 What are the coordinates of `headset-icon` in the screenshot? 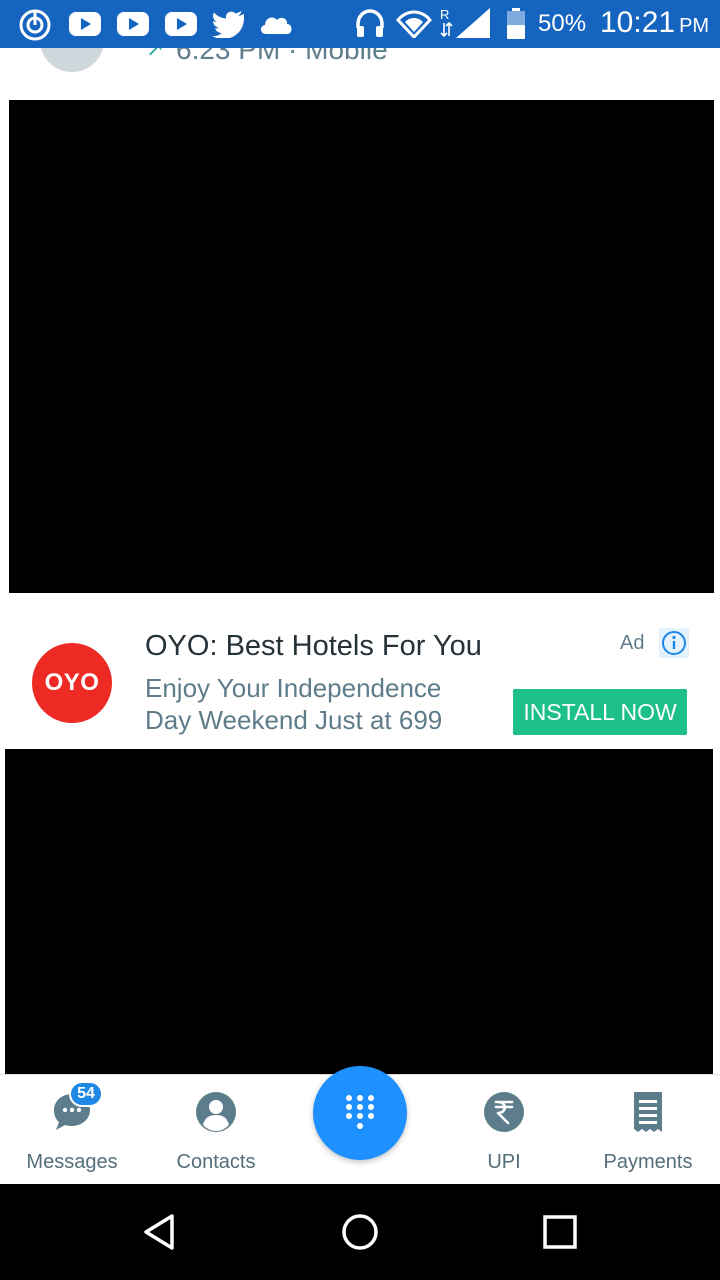 It's located at (370, 23).